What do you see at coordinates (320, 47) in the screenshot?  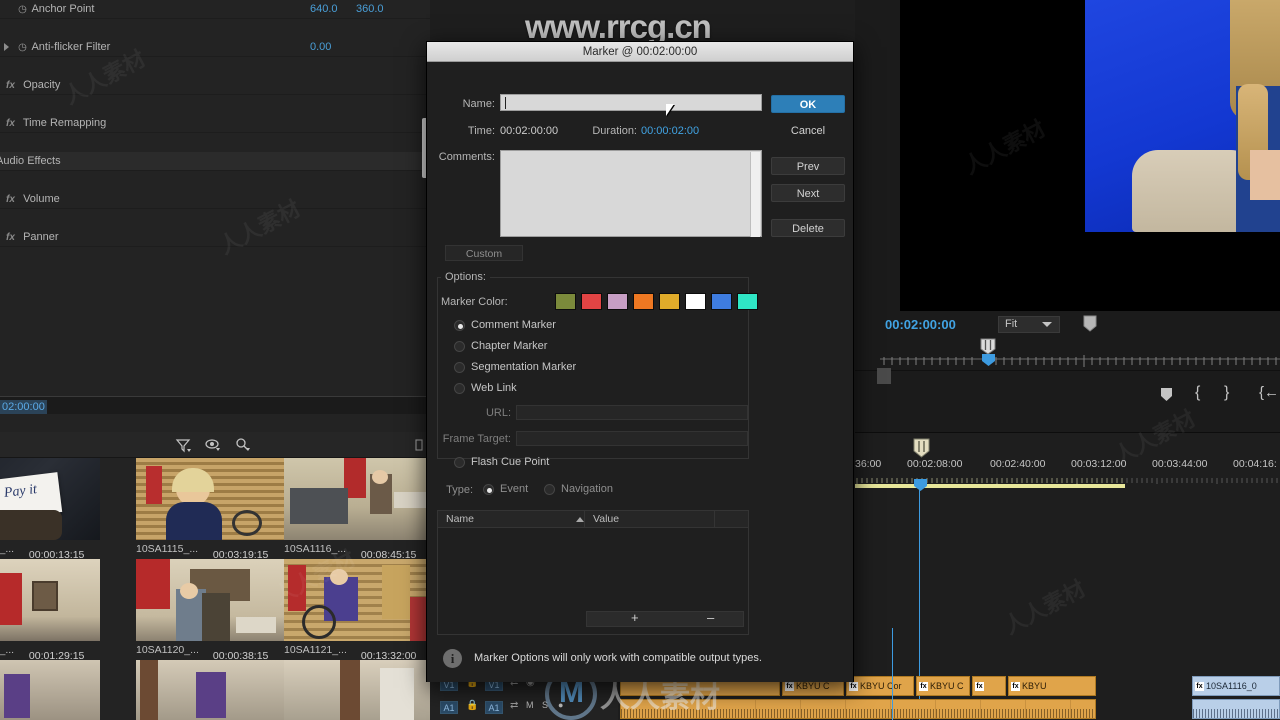 I see `effect-value: 0.00` at bounding box center [320, 47].